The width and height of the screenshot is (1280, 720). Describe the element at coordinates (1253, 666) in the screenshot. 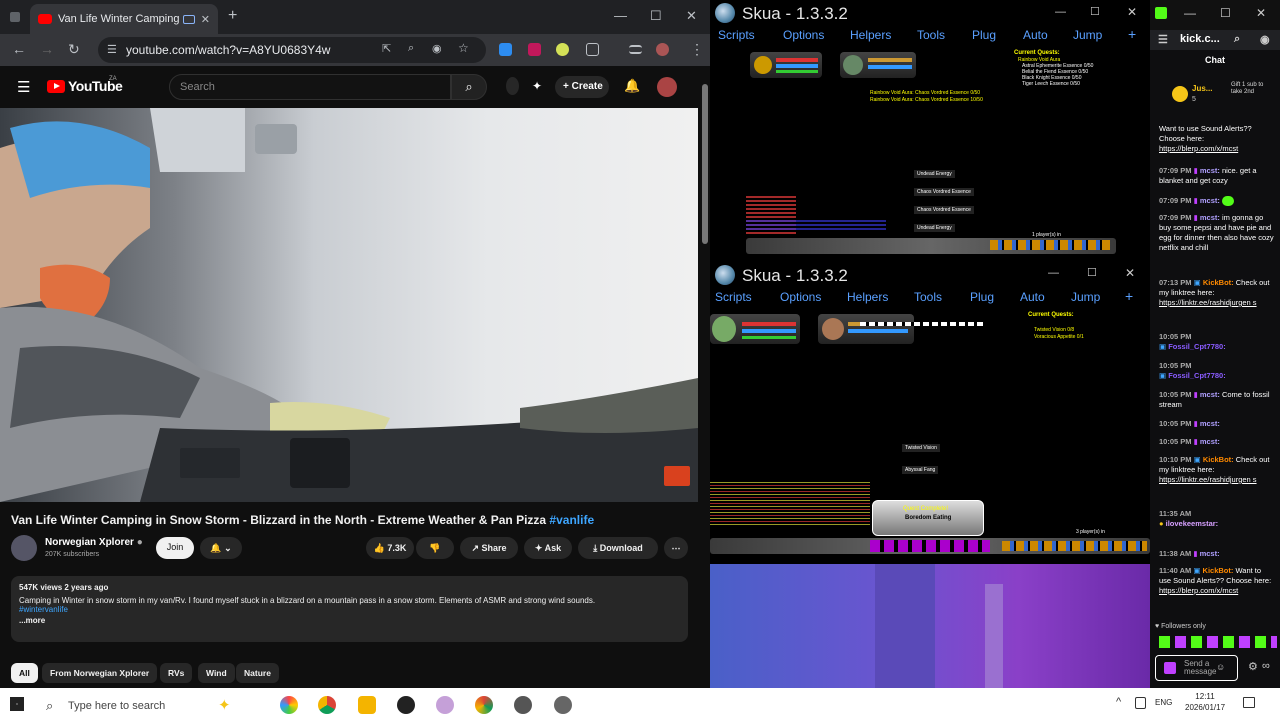

I see `chat-settings-icon: ⚙` at that location.